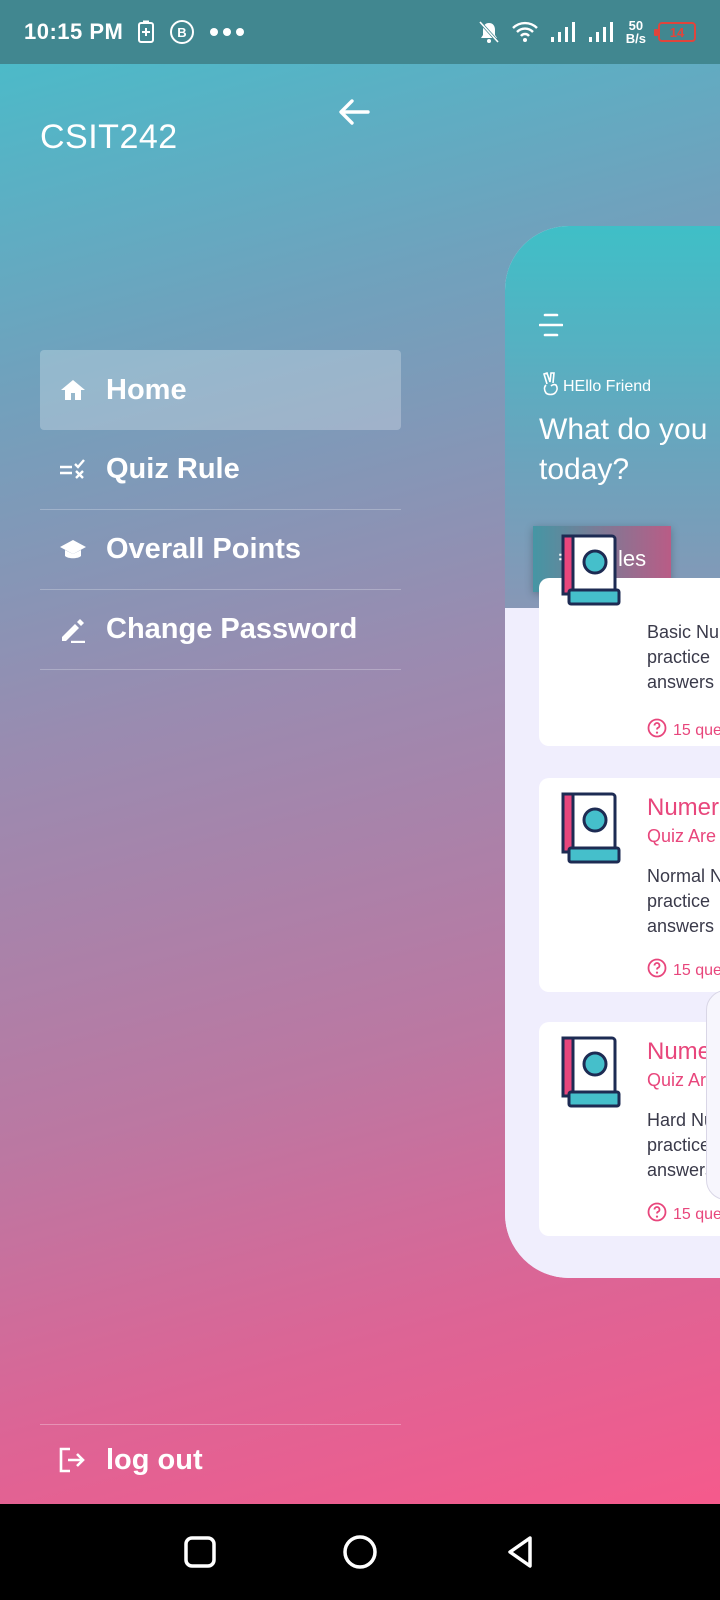  I want to click on arrow-left-icon, so click(354, 112).